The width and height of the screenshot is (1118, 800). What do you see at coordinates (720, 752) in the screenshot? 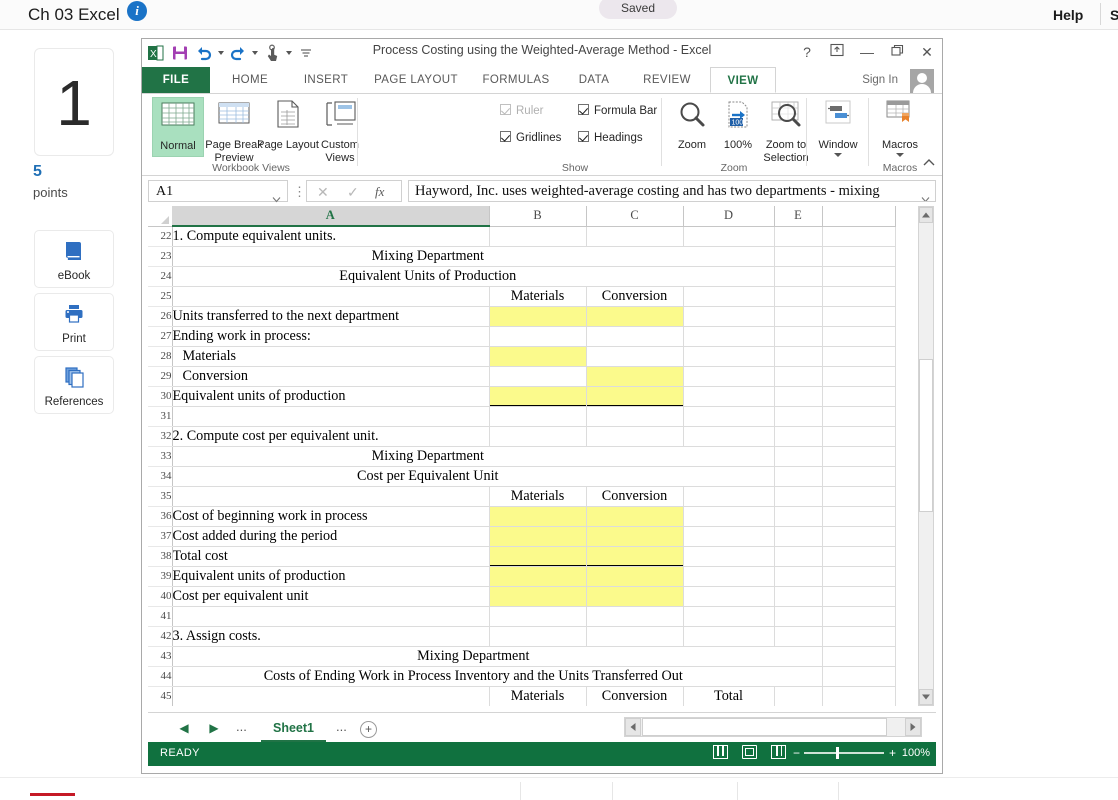
I see `normal-view-shortcut-icon` at bounding box center [720, 752].